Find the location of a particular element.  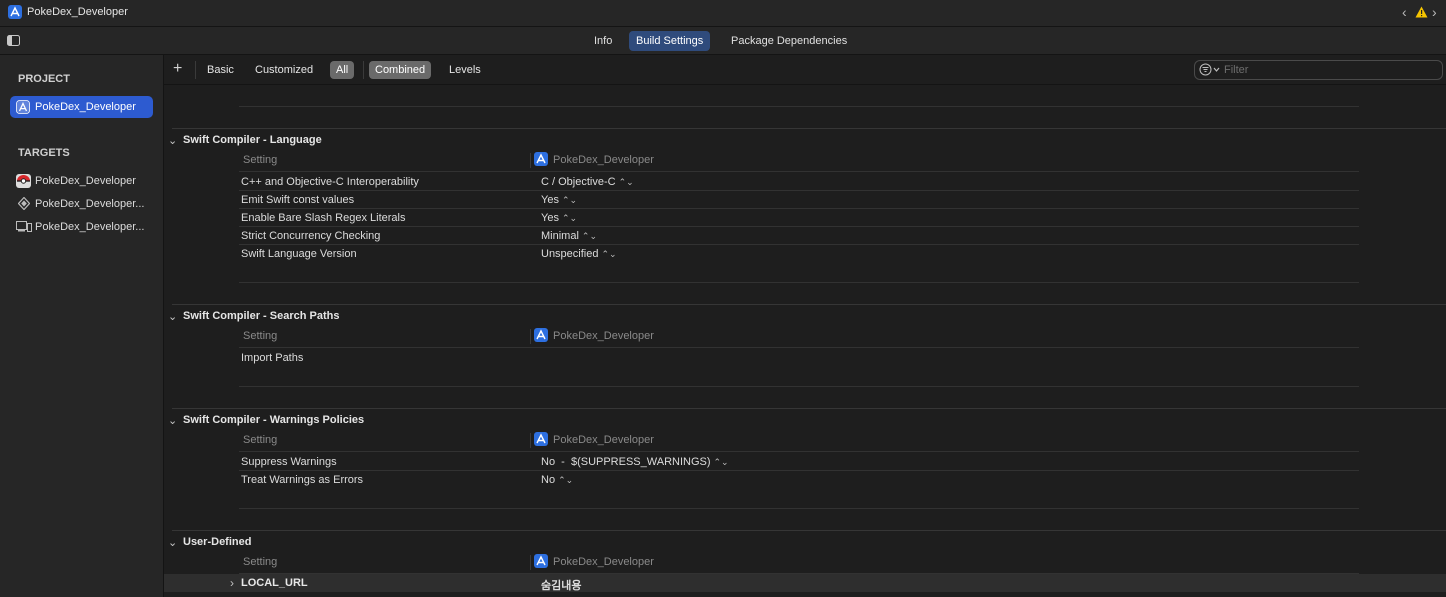

sidebar-item-target-app: PokeDex_Developer is located at coordinates (87, 181).